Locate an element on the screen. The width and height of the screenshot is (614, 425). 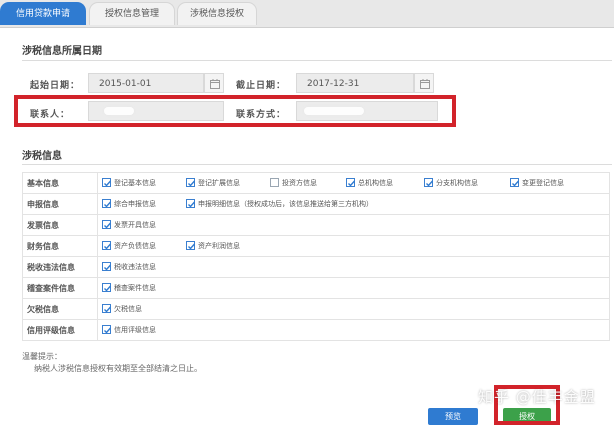
table-row: 基本信息 登记基本信息 登记扩展信息 投资方信息 总机构信息 分支机构信息 变更登记信息 is located at coordinates (316, 183).